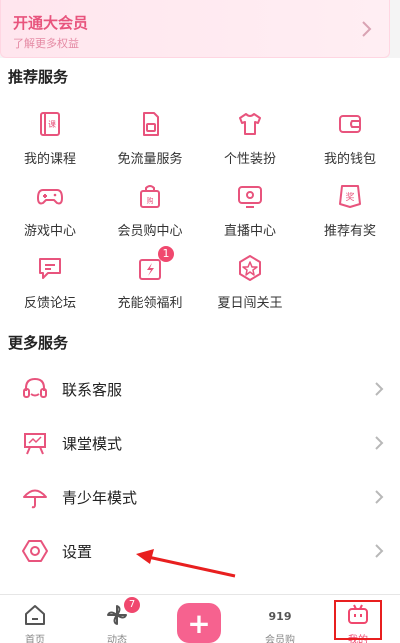 This screenshot has width=400, height=643. What do you see at coordinates (35, 499) in the screenshot?
I see `umbrella-icon` at bounding box center [35, 499].